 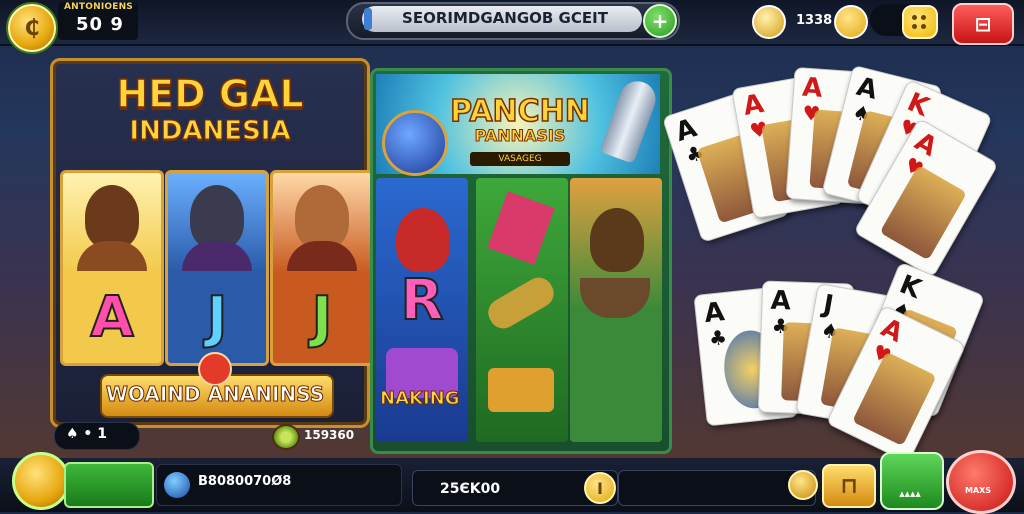 I want to click on slot-reel: A, so click(x=112, y=268).